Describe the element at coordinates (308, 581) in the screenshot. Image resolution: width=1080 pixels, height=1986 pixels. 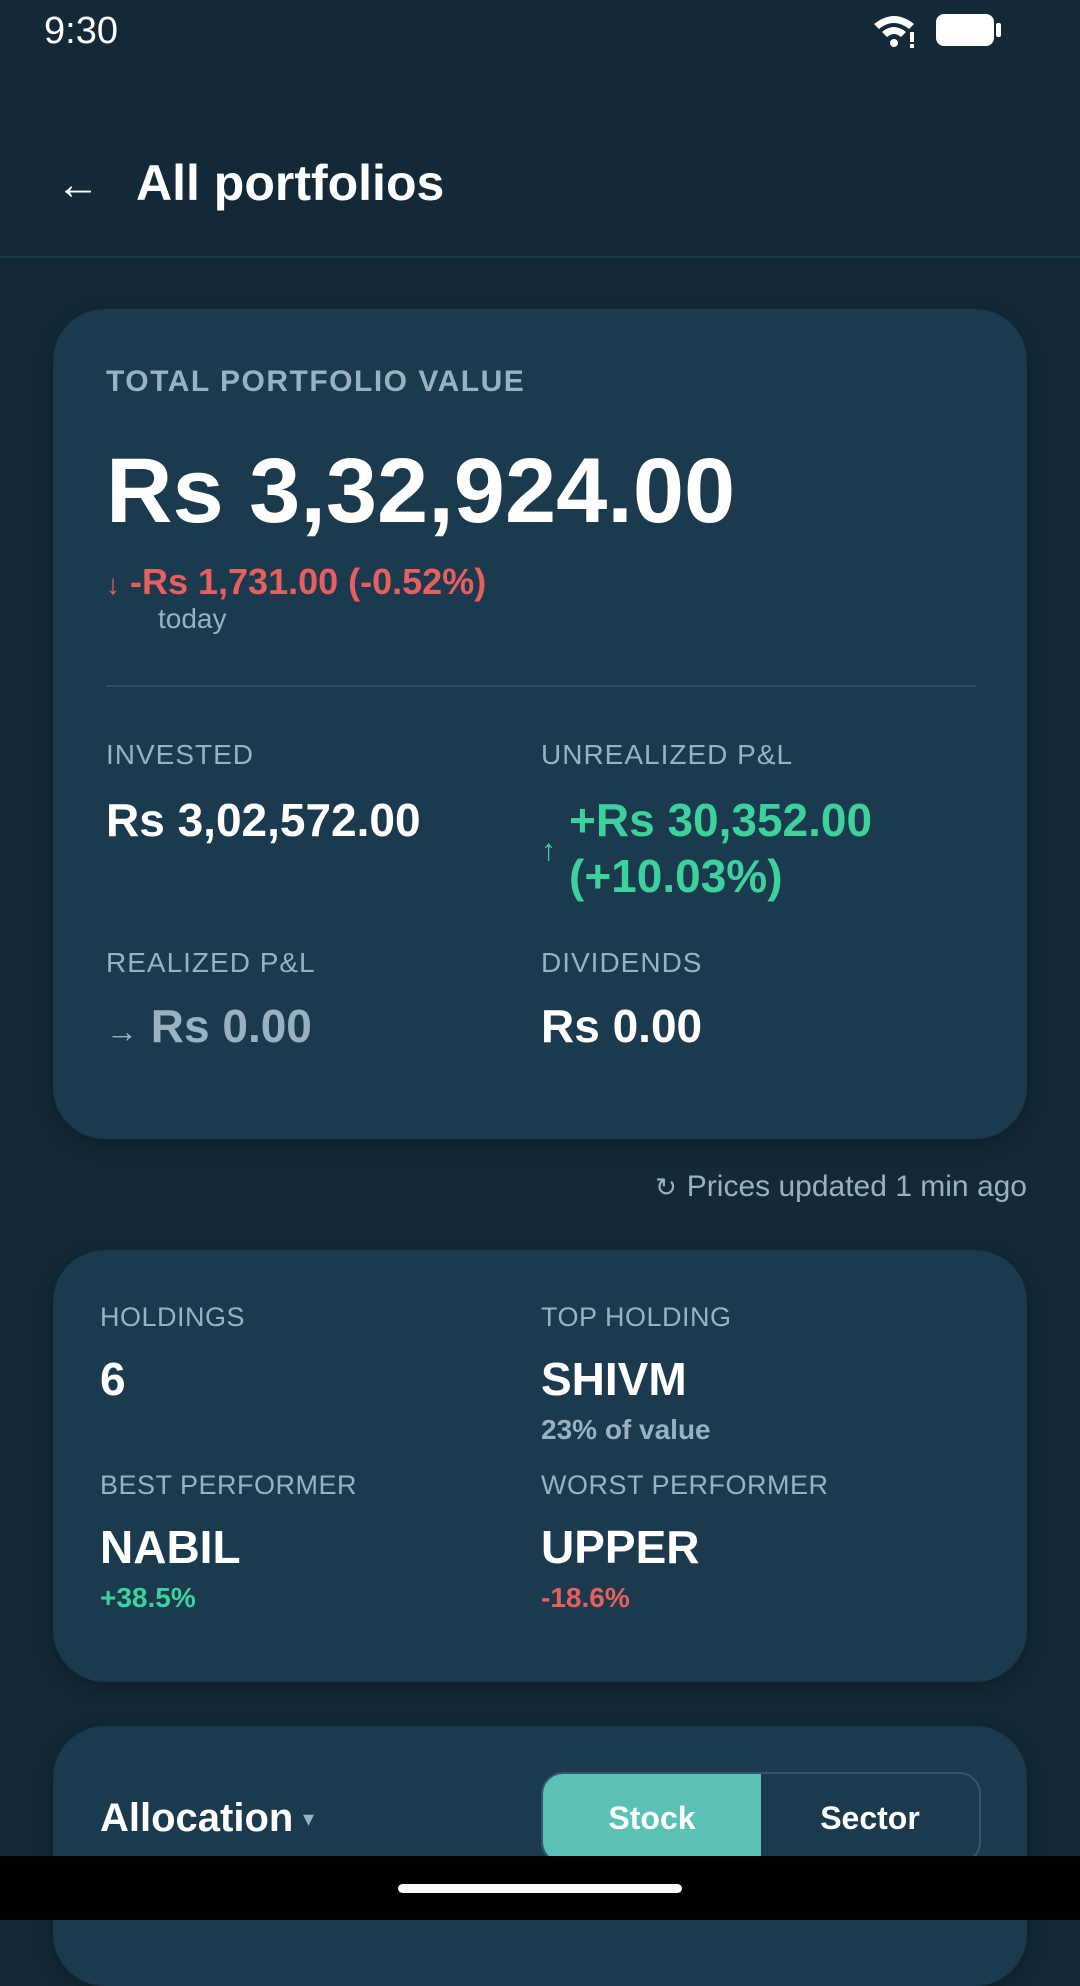
I see `day-change-value: -Rs 1,731.00 (-0.52%)` at that location.